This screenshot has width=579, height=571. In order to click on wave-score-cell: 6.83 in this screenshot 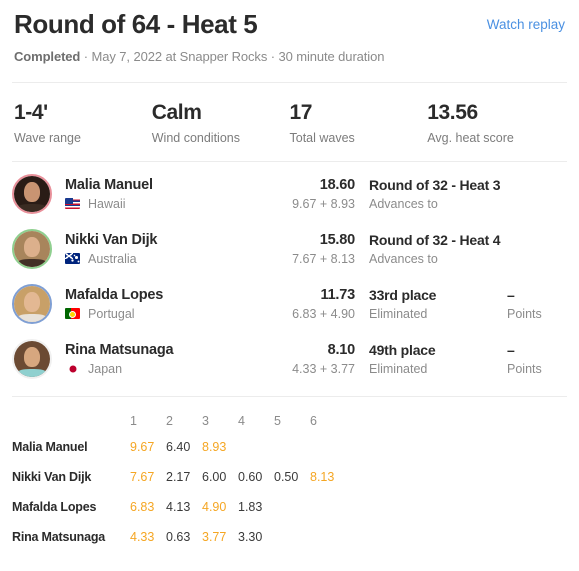, I will do `click(142, 507)`.